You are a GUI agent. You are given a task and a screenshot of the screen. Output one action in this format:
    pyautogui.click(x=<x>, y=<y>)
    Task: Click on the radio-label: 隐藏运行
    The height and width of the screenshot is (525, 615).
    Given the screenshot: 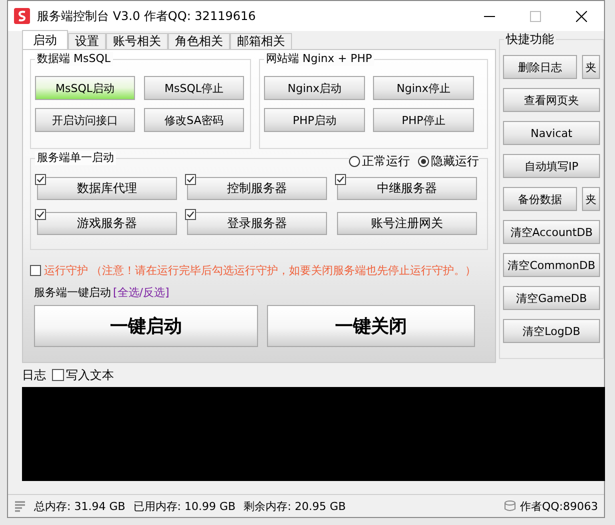 What is the action you would take?
    pyautogui.click(x=455, y=161)
    